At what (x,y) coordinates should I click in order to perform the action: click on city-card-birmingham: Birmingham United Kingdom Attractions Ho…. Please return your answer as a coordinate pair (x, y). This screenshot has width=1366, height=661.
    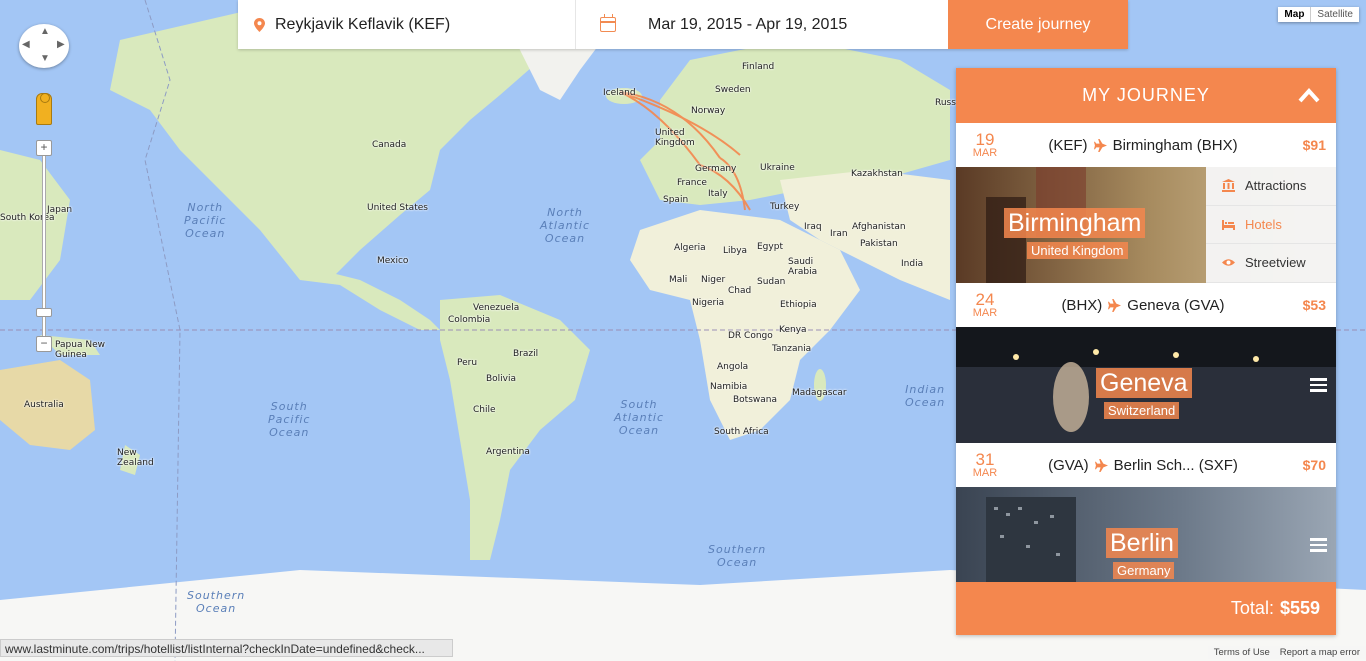
    Looking at the image, I should click on (1146, 225).